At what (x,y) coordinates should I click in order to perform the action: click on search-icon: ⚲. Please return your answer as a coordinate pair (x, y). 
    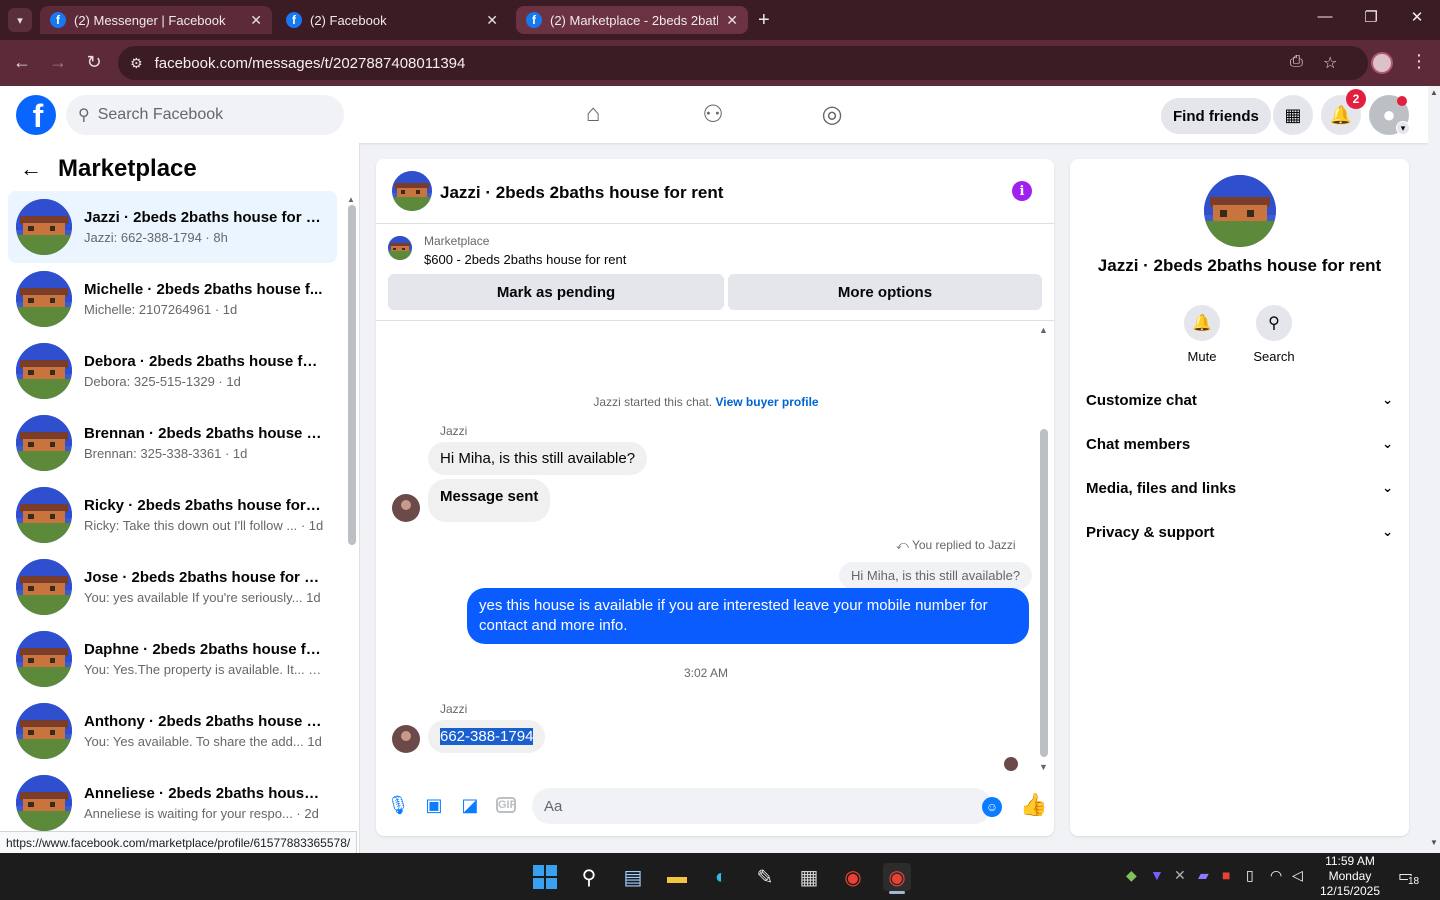
    Looking at the image, I should click on (589, 877).